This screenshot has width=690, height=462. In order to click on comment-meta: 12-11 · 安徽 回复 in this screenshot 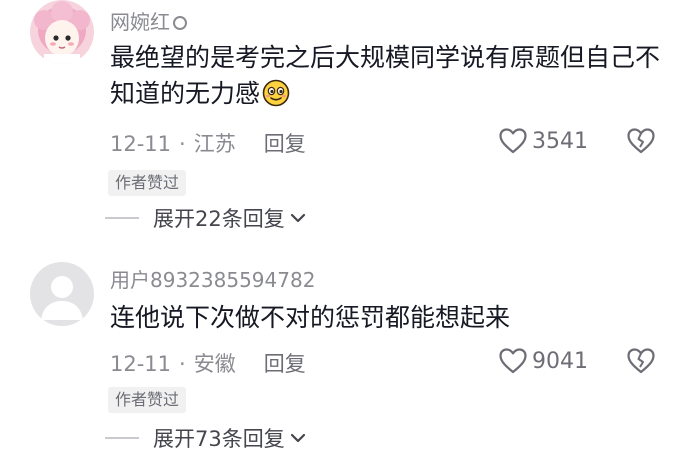, I will do `click(208, 363)`.